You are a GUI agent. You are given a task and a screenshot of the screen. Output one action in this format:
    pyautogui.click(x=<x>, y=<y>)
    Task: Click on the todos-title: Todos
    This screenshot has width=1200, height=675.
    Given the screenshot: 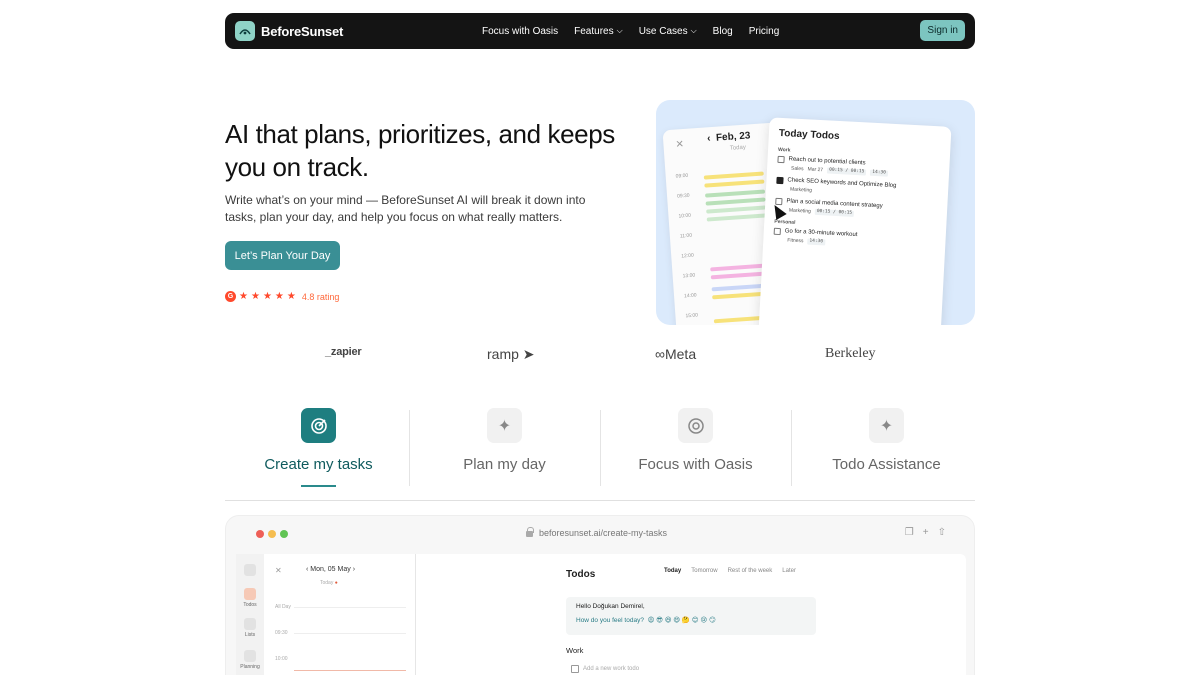 What is the action you would take?
    pyautogui.click(x=581, y=574)
    